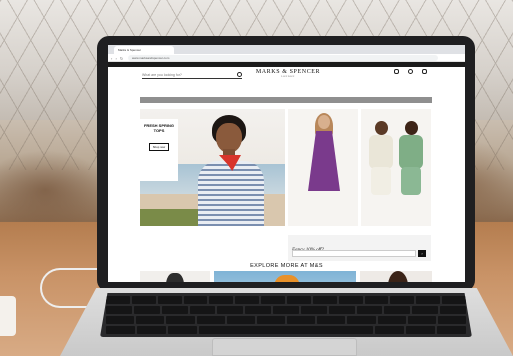  Describe the element at coordinates (286, 315) in the screenshot. I see `laptop-keyboard` at that location.